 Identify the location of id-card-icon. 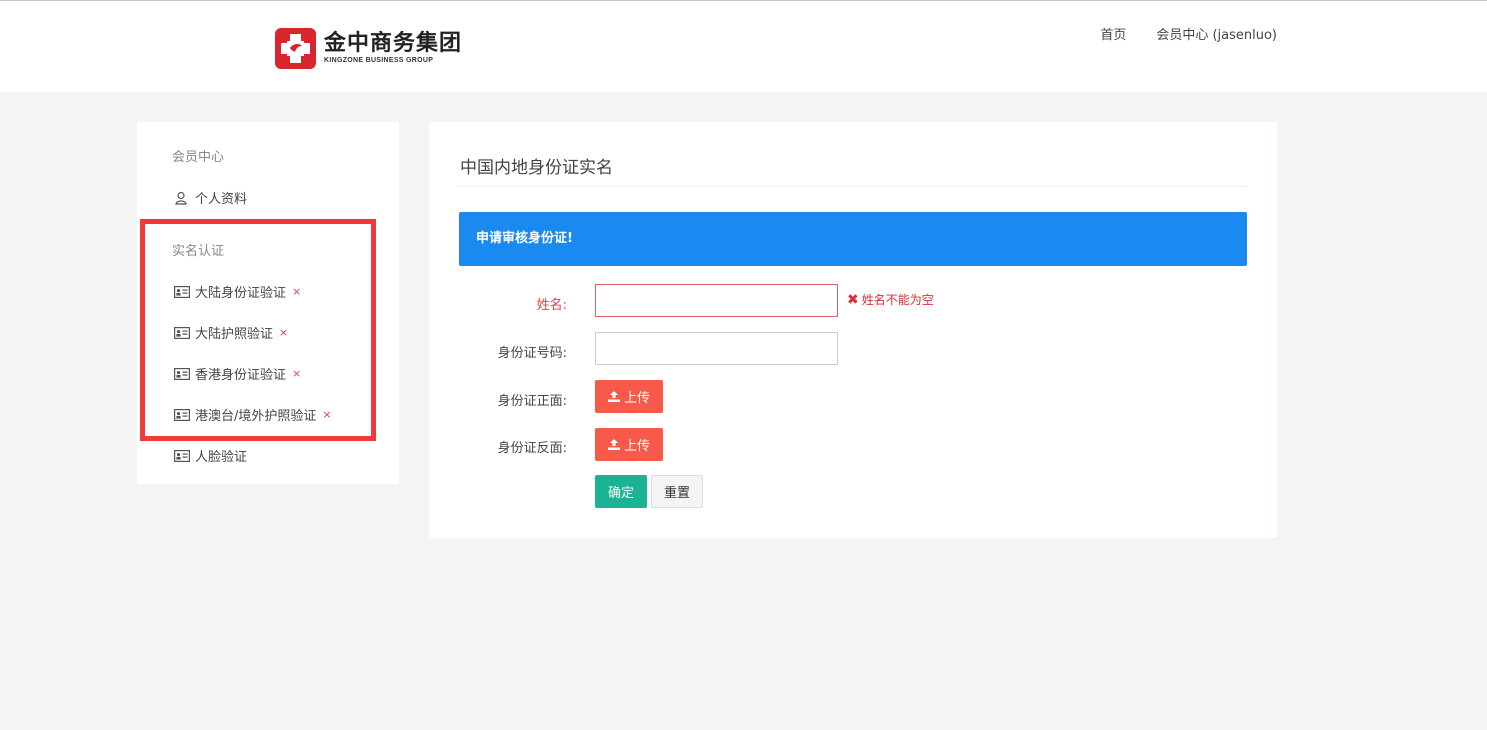
(182, 455).